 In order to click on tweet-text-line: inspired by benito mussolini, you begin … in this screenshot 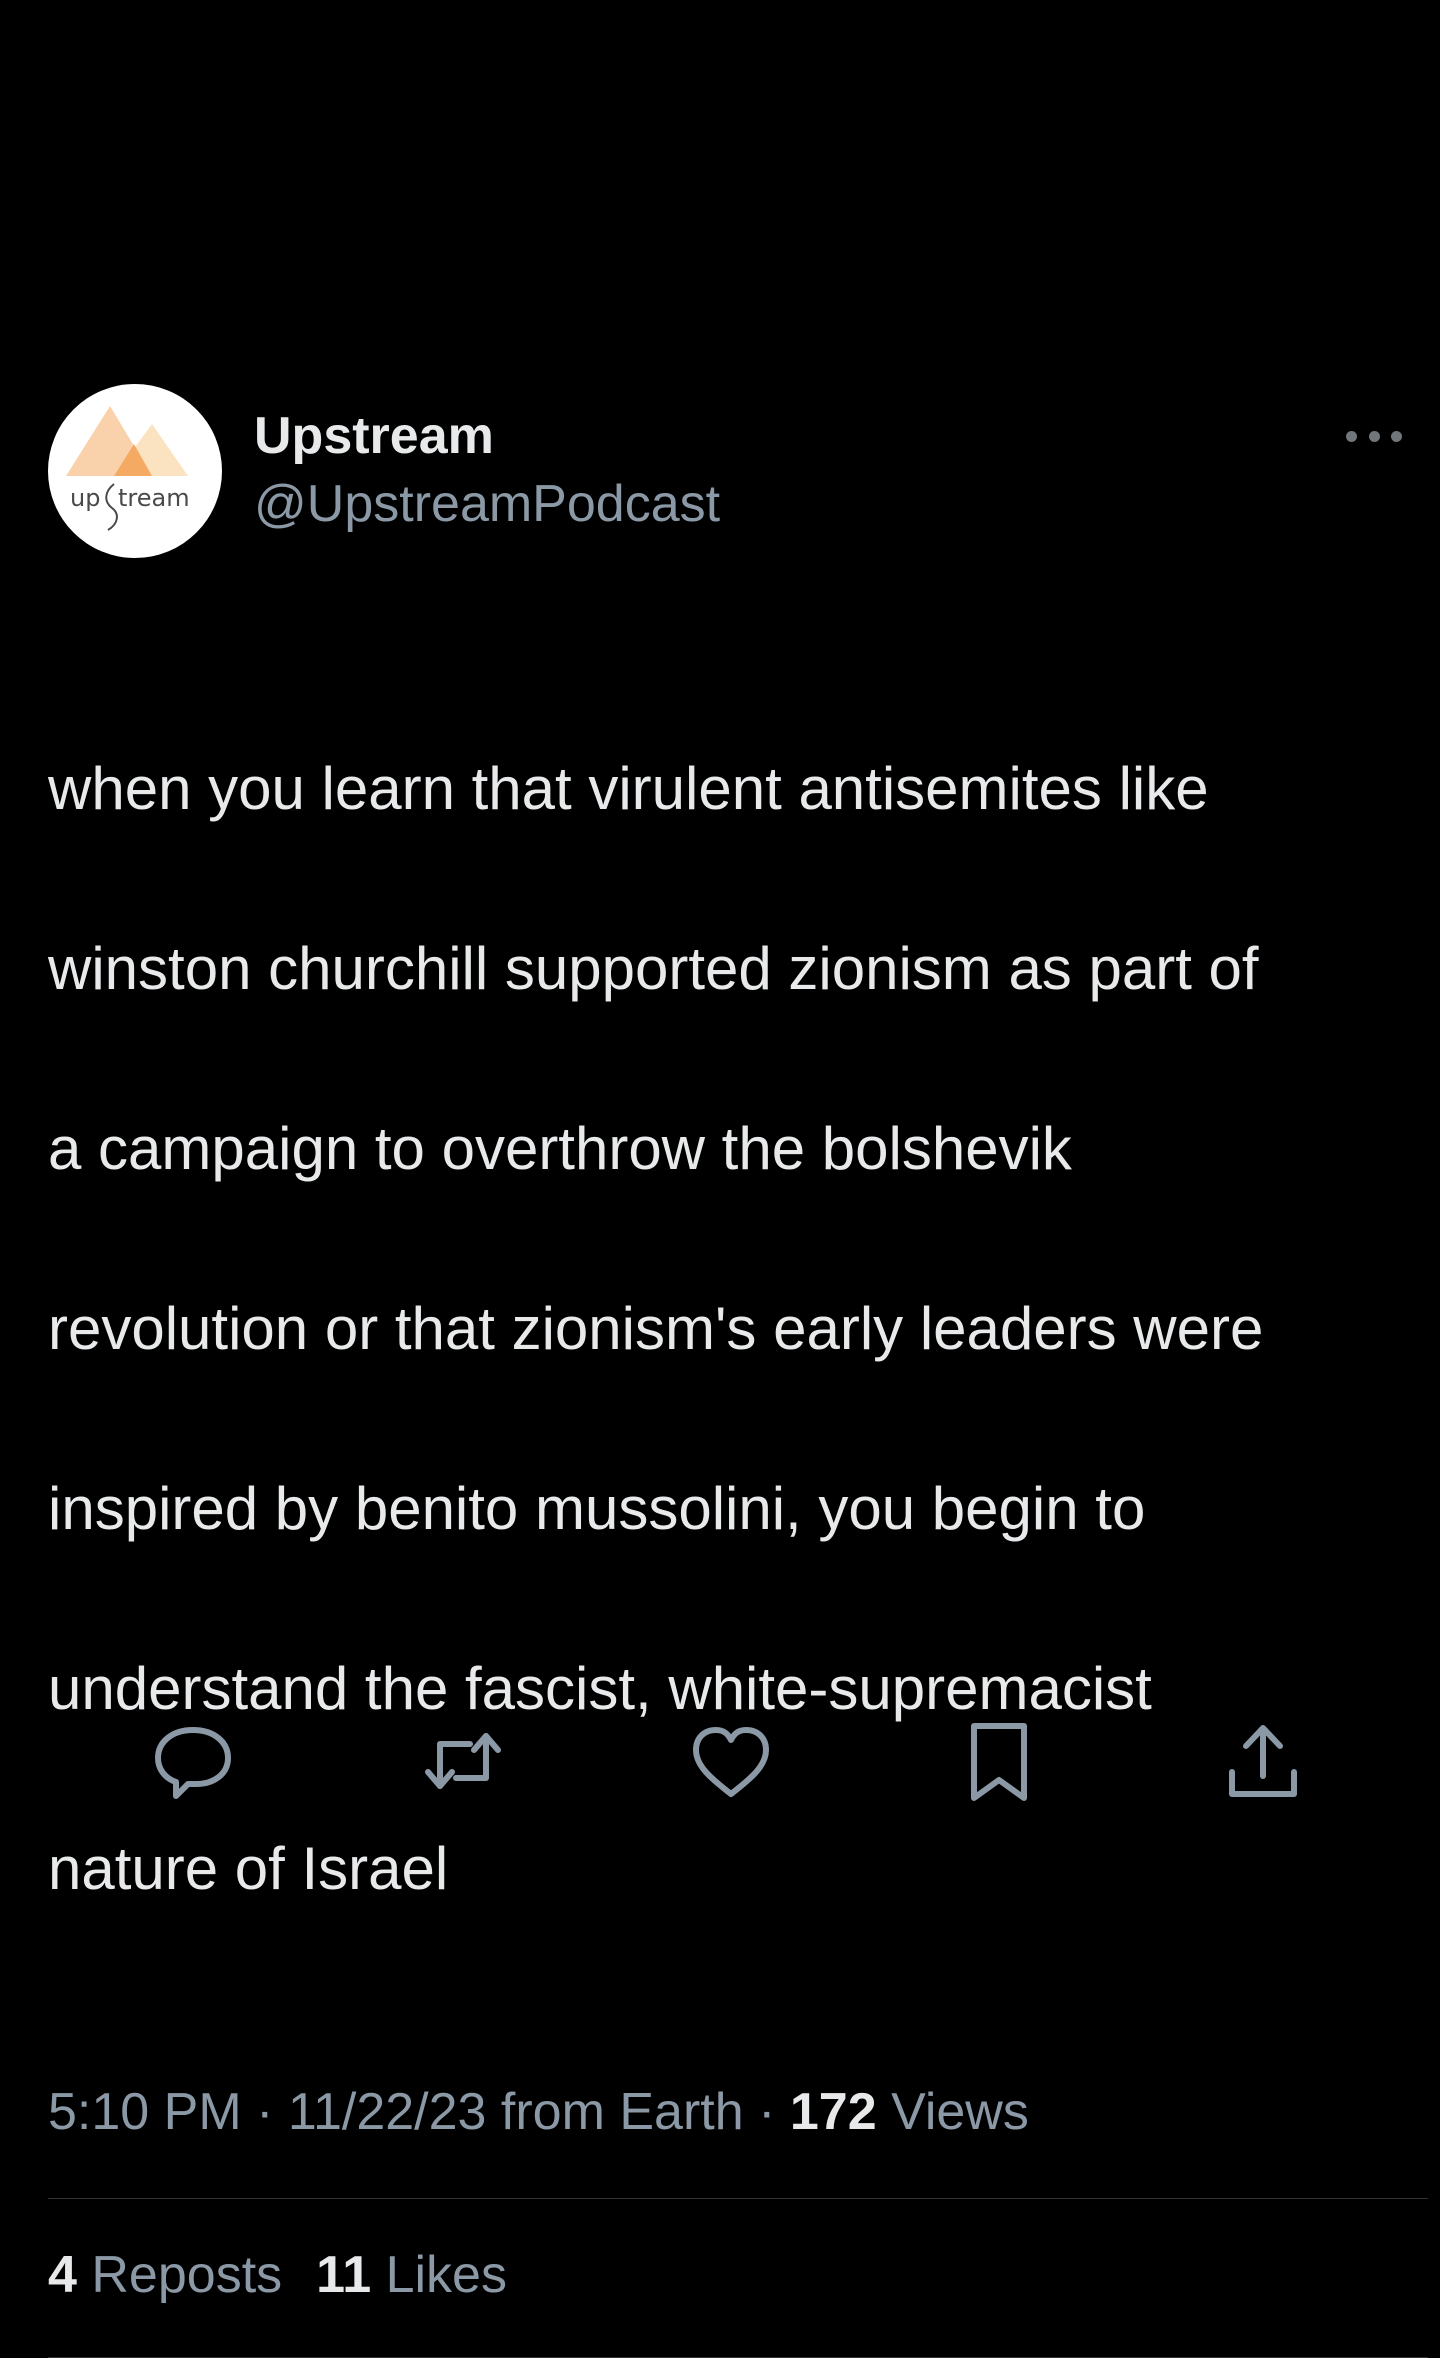, I will do `click(597, 1508)`.